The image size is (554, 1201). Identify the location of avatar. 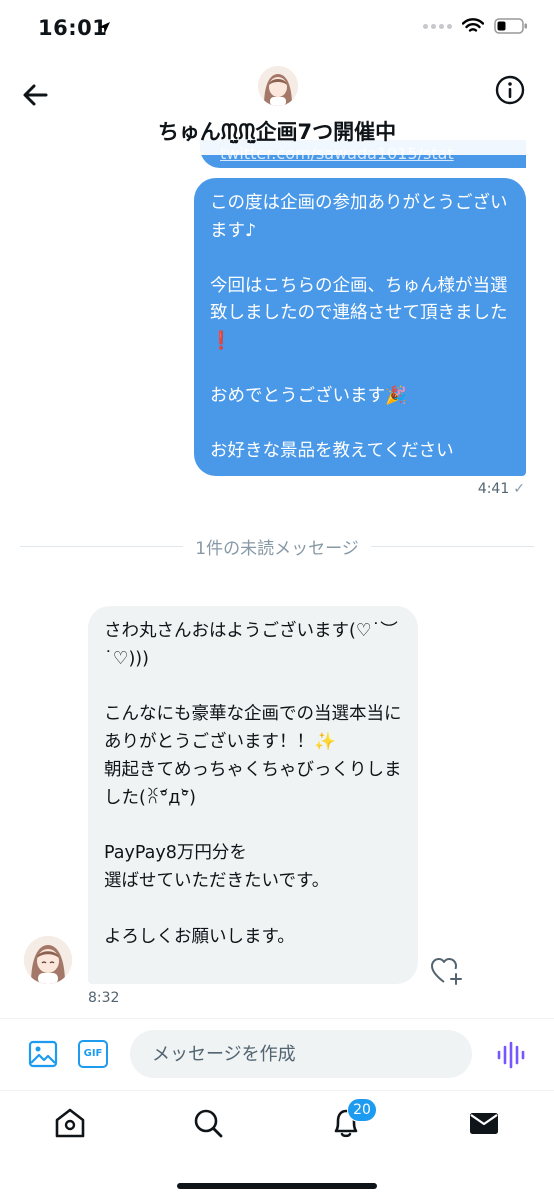
(278, 86).